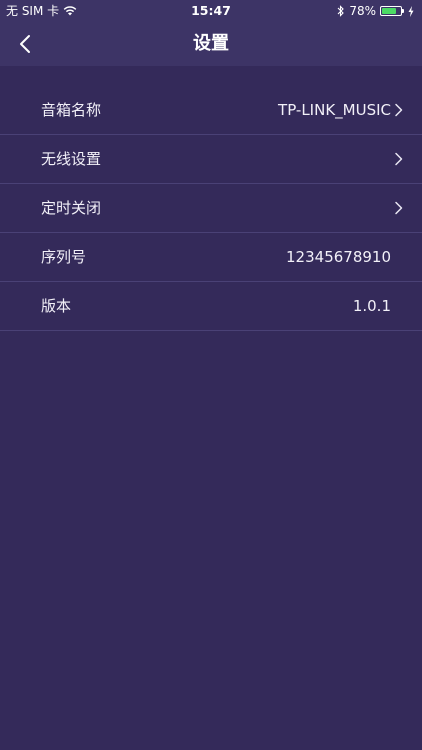 The image size is (422, 750). What do you see at coordinates (411, 11) in the screenshot?
I see `charging-bolt-icon` at bounding box center [411, 11].